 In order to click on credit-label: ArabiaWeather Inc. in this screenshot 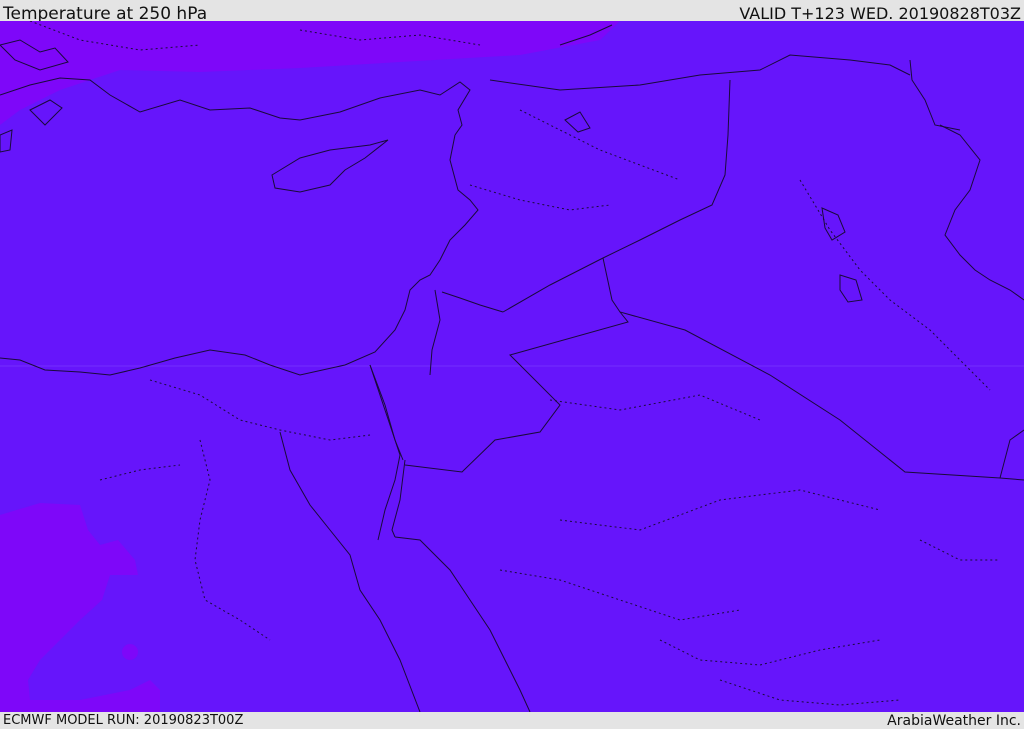, I will do `click(954, 721)`.